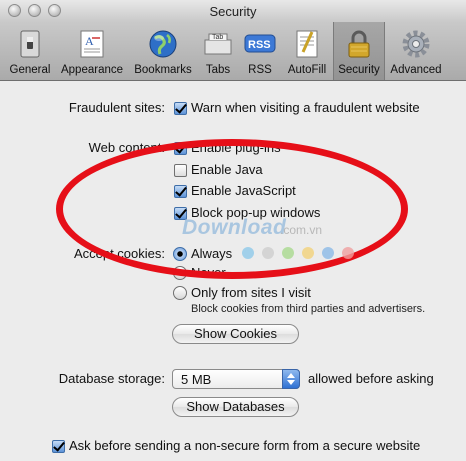 This screenshot has height=461, width=466. Describe the element at coordinates (416, 44) in the screenshot. I see `gear-icon` at that location.